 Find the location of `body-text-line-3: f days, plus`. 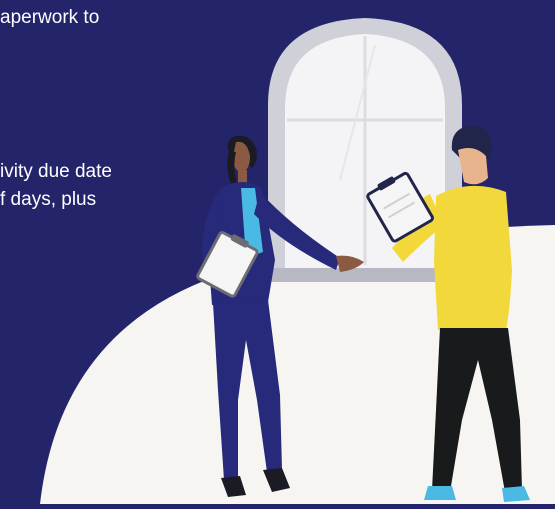

body-text-line-3: f days, plus is located at coordinates (48, 199).